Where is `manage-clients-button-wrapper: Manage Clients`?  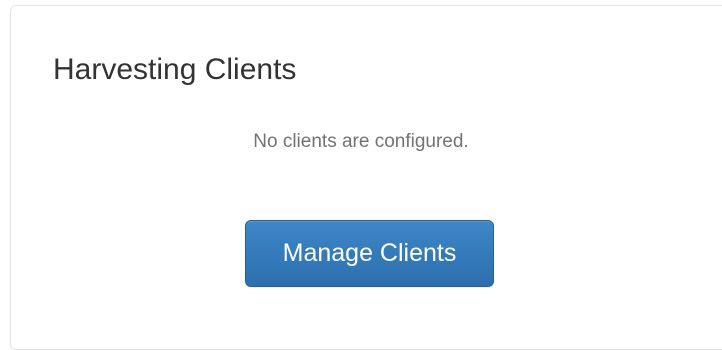
manage-clients-button-wrapper: Manage Clients is located at coordinates (369, 253).